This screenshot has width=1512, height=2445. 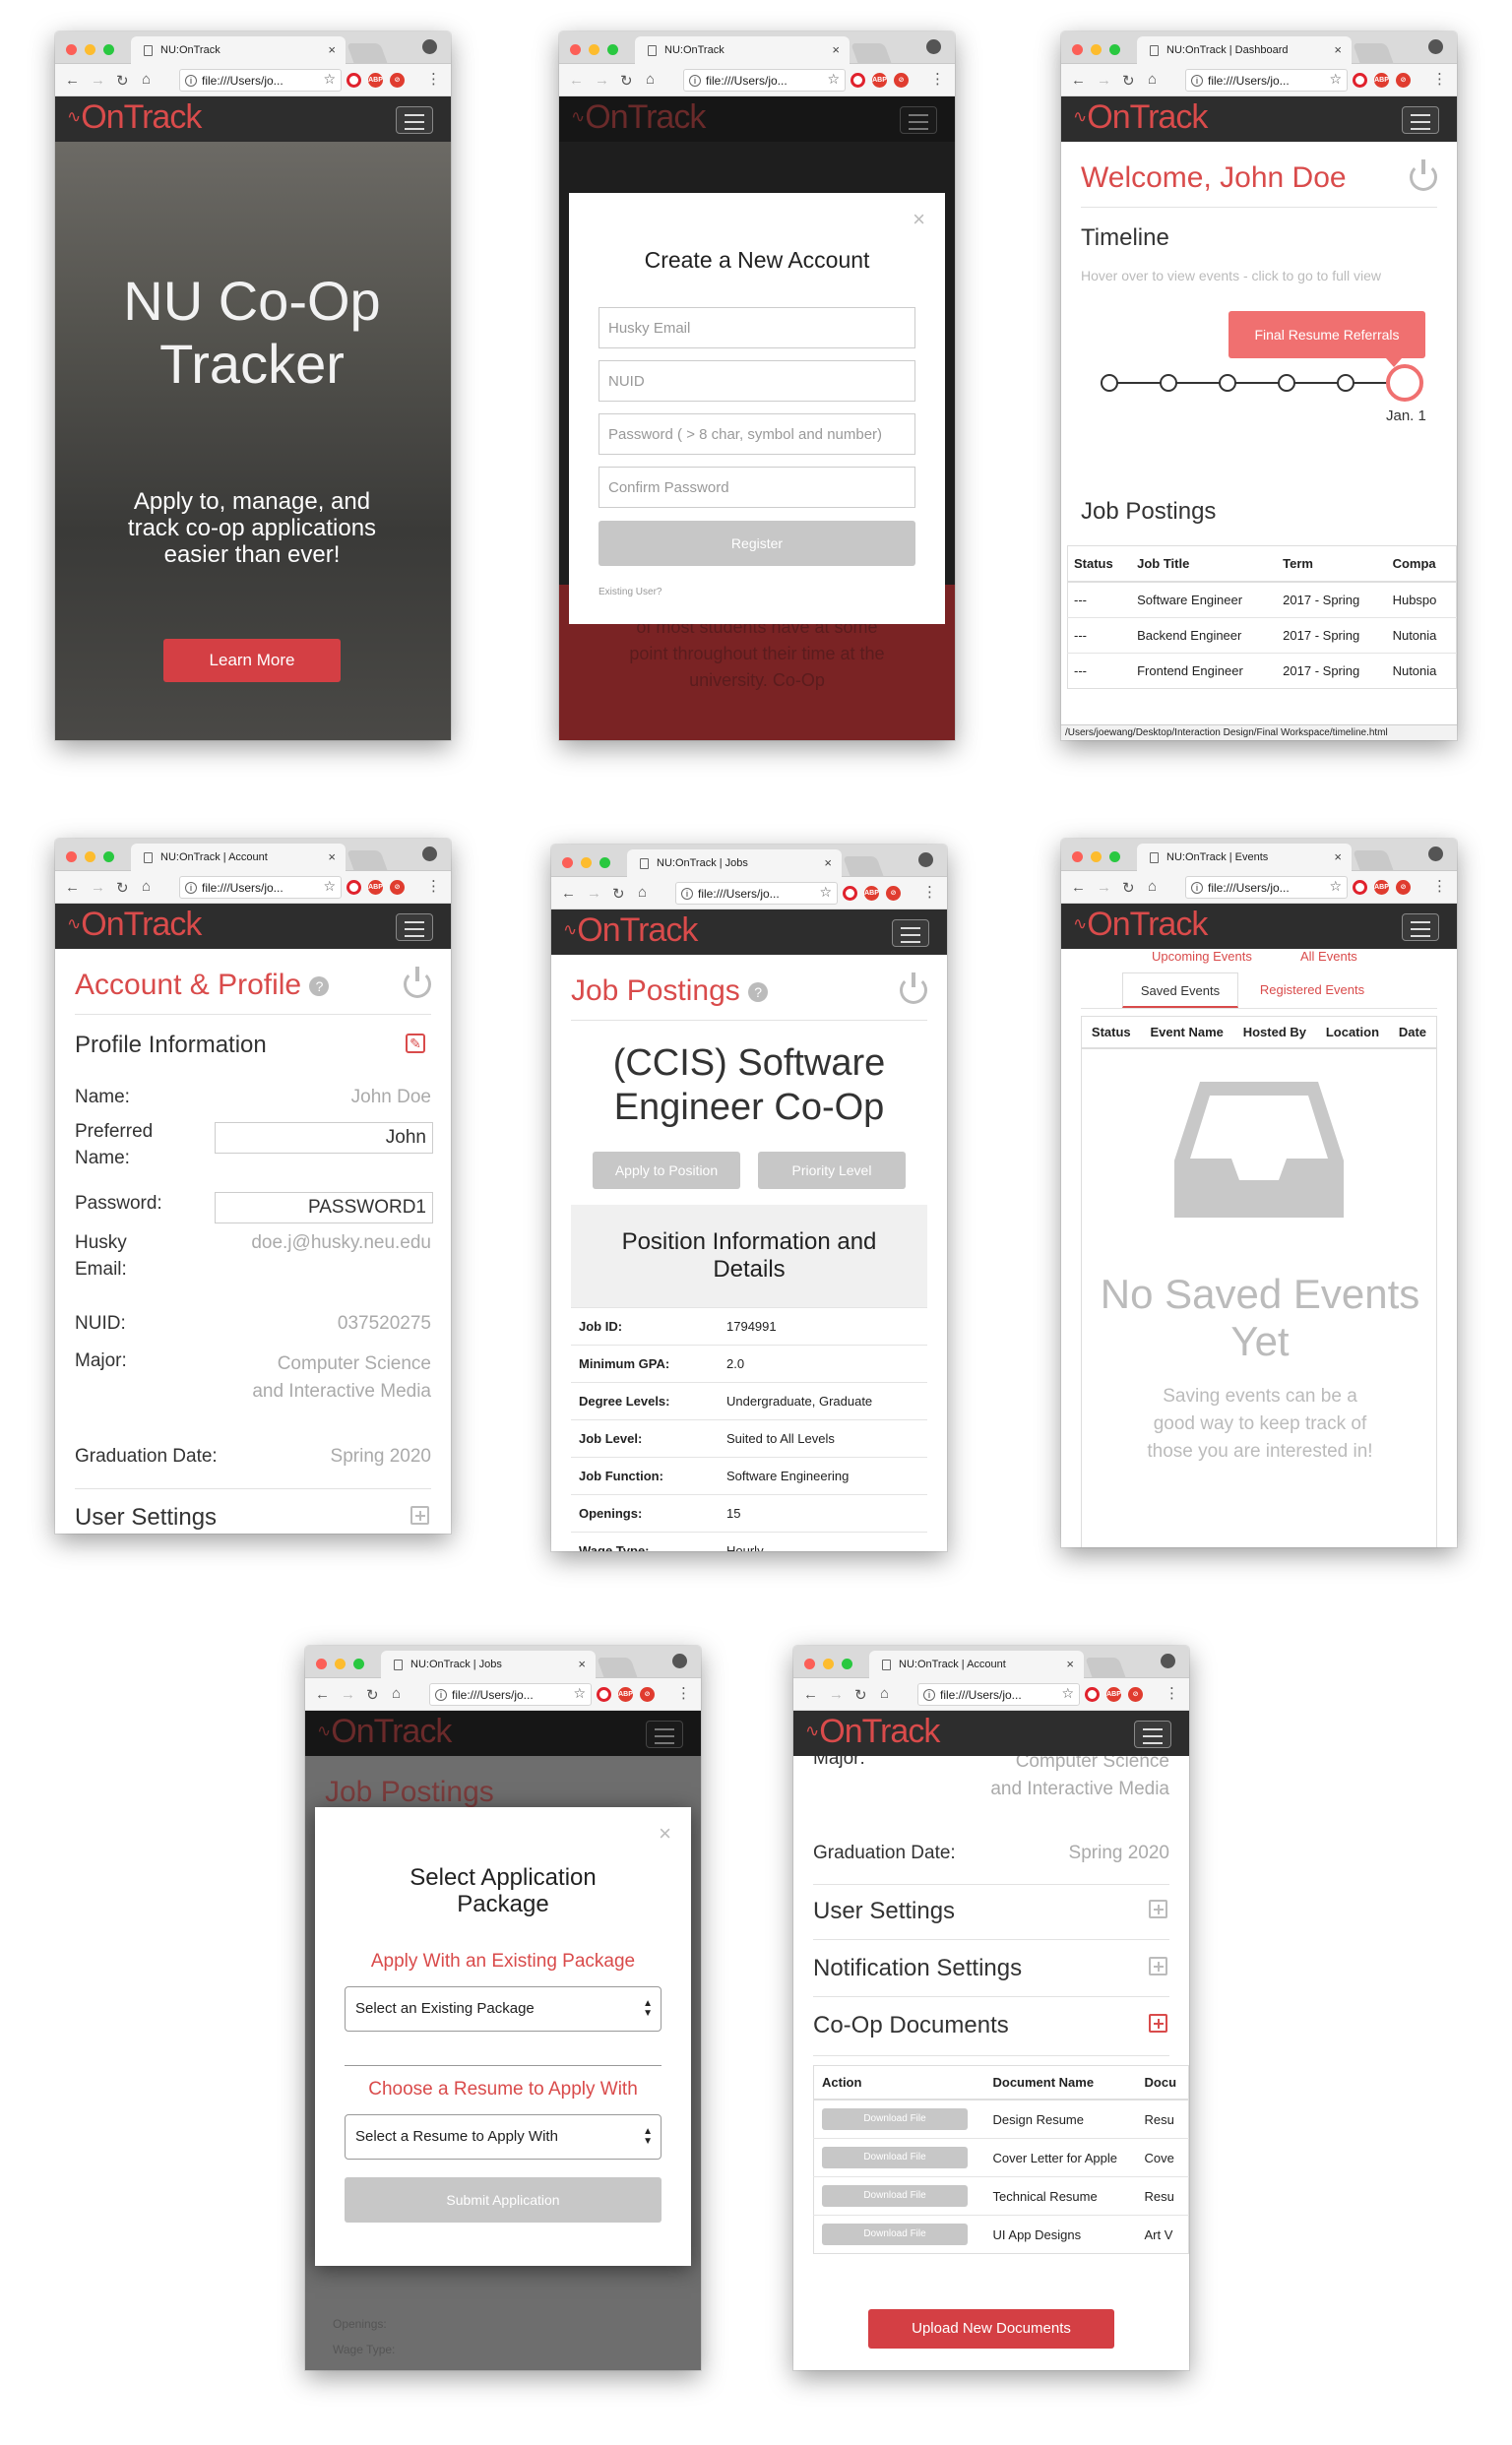 What do you see at coordinates (758, 992) in the screenshot?
I see `help-icon: ?` at bounding box center [758, 992].